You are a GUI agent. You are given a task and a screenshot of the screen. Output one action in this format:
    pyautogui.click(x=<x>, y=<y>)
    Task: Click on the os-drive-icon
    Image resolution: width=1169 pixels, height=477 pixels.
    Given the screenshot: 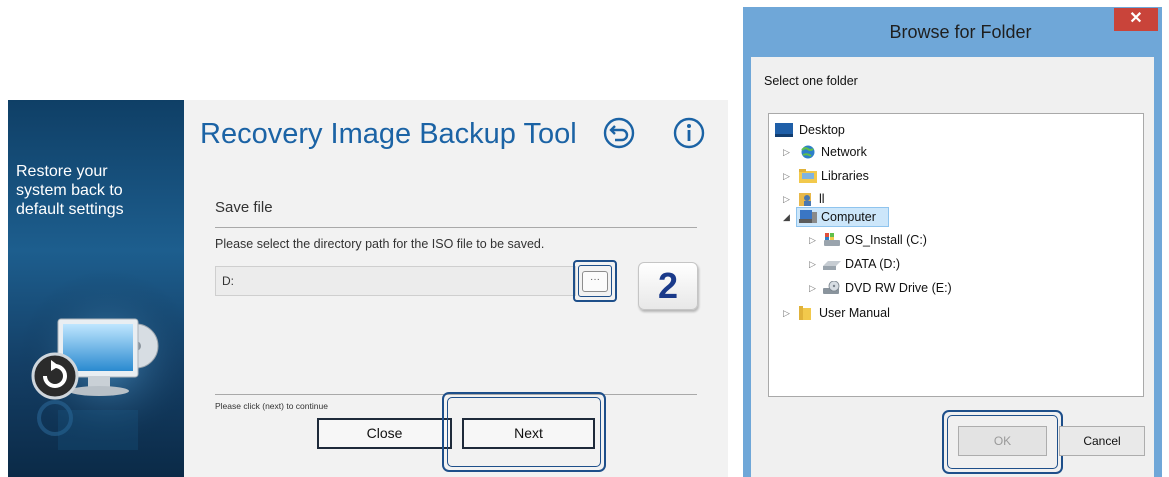 What is the action you would take?
    pyautogui.click(x=832, y=239)
    